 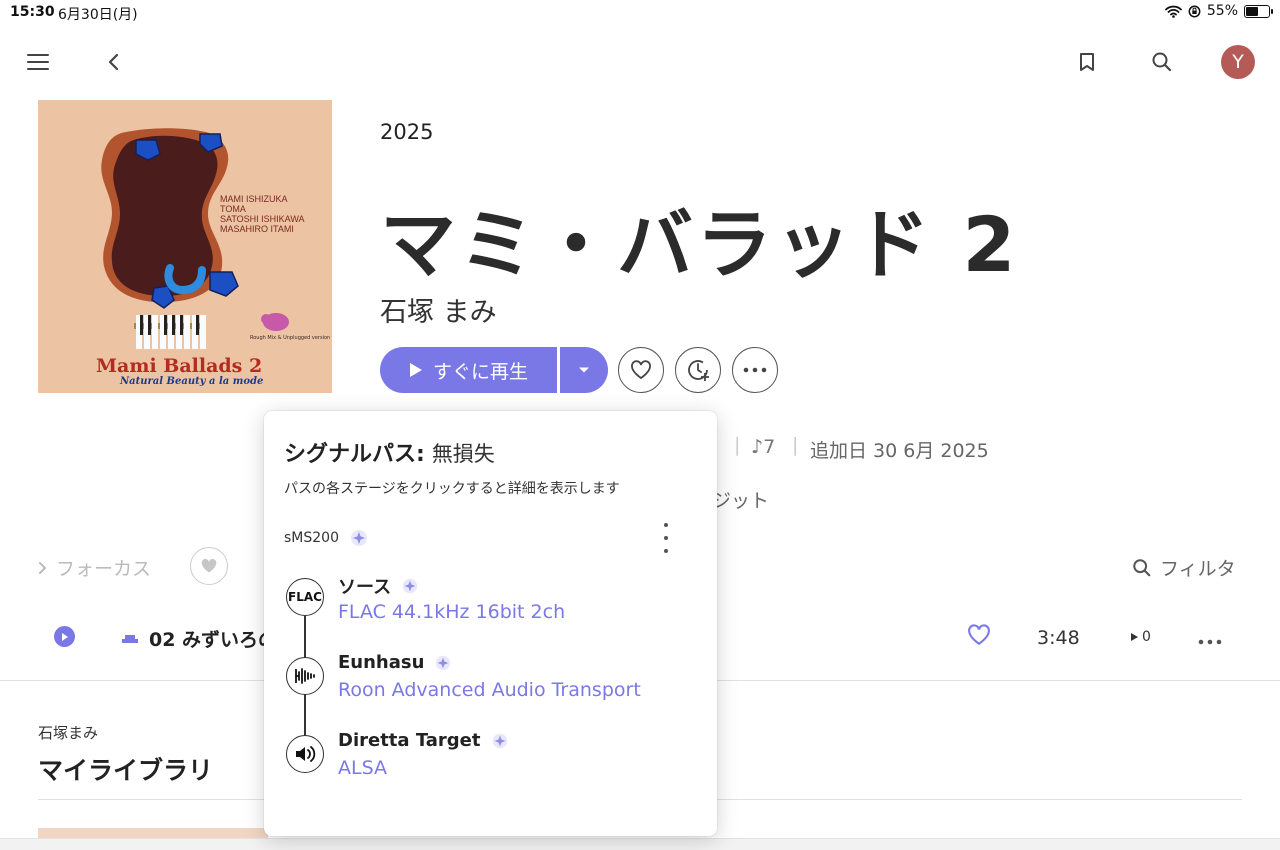 What do you see at coordinates (305, 676) in the screenshot?
I see `waveform-icon` at bounding box center [305, 676].